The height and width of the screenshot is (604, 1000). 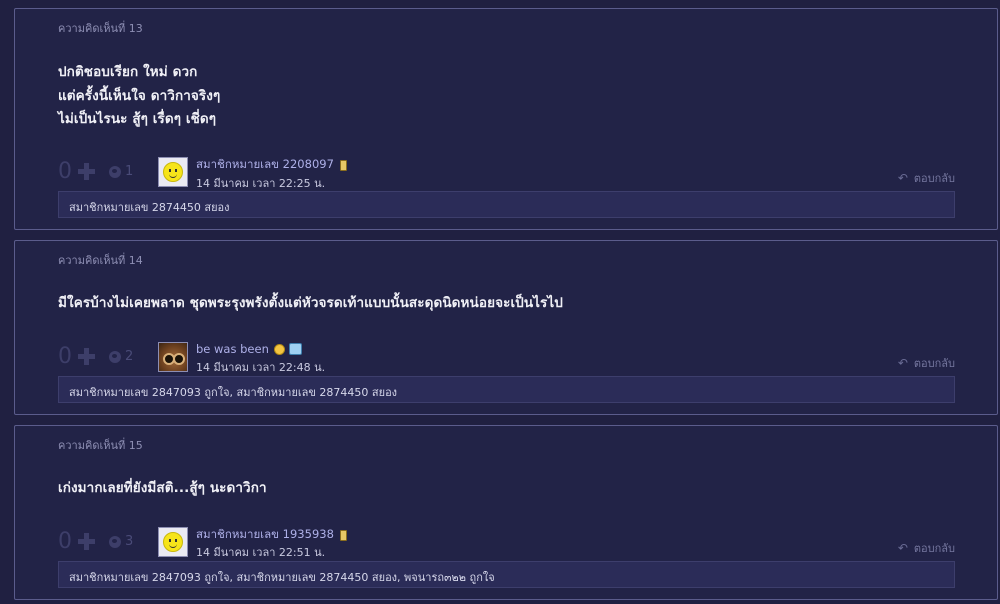 What do you see at coordinates (261, 367) in the screenshot?
I see `post-date: 14 มีนาคม เวลา 22:48 น.` at bounding box center [261, 367].